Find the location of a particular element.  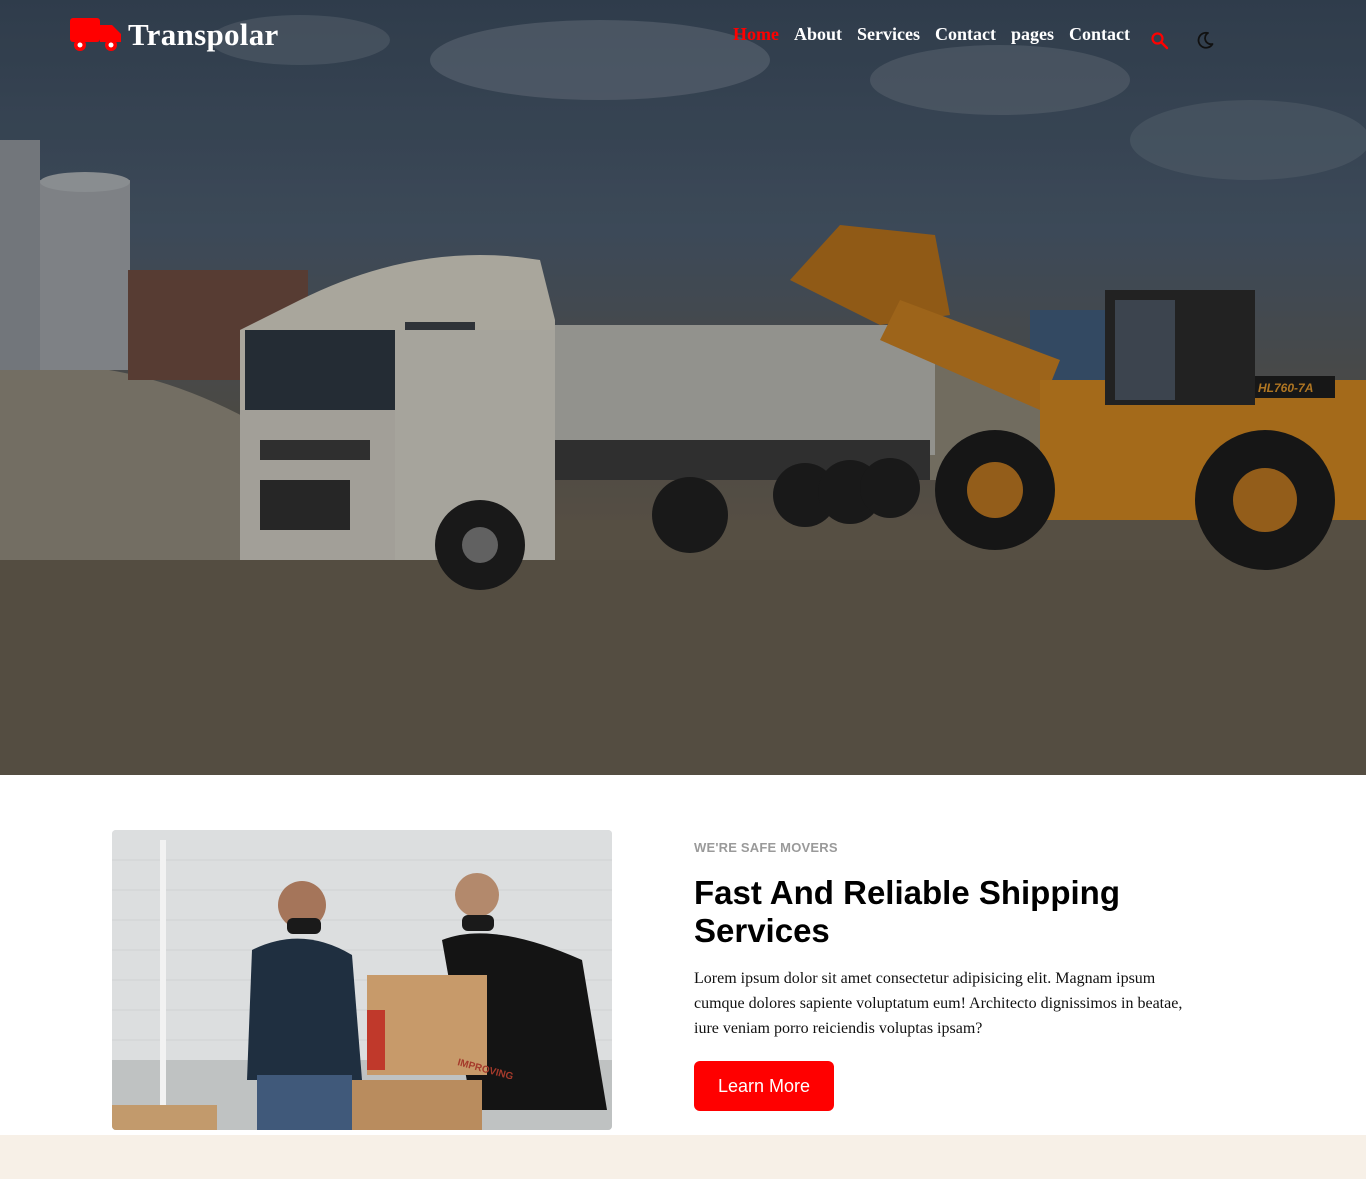

section-heading: Fast And Reliable Shipping Services is located at coordinates (907, 911).